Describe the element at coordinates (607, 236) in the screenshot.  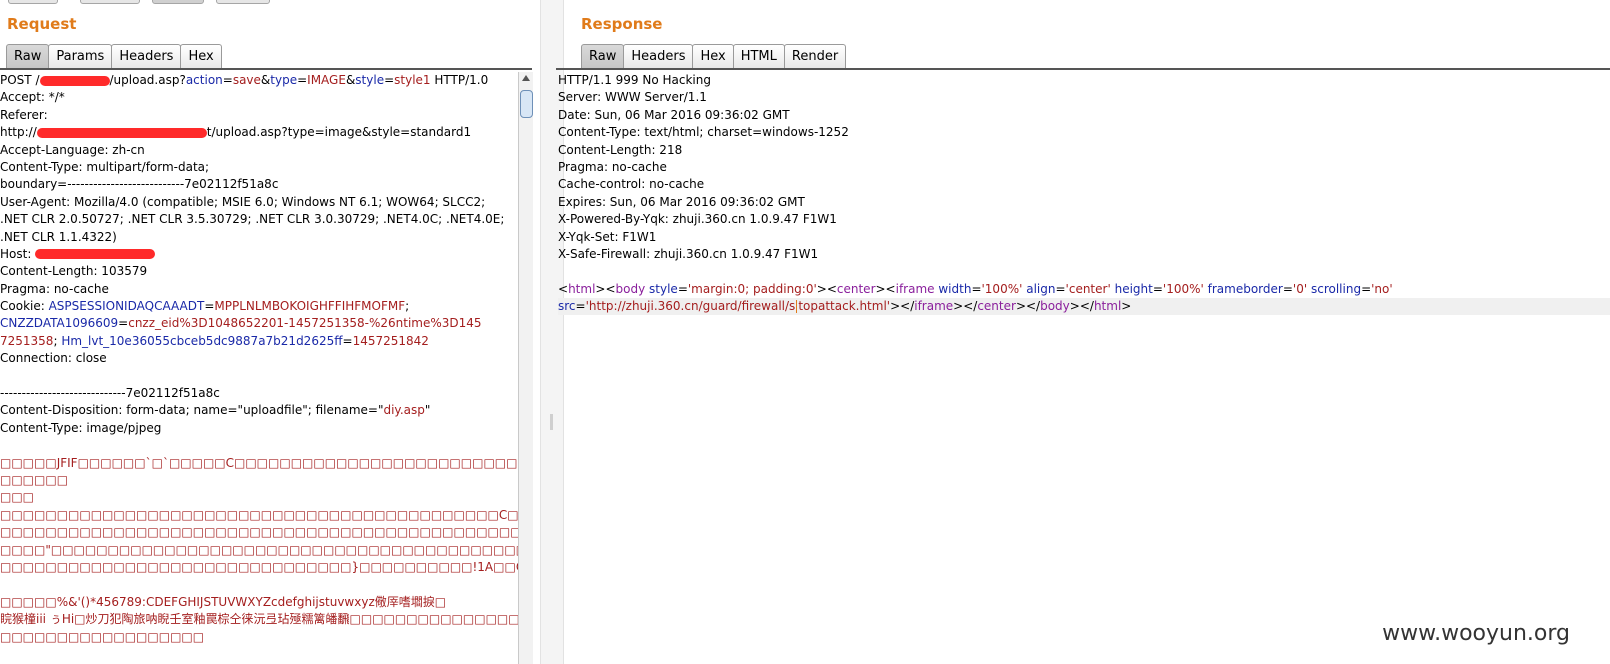
I see `response-line: X-Yqk-Set: F1W1` at that location.